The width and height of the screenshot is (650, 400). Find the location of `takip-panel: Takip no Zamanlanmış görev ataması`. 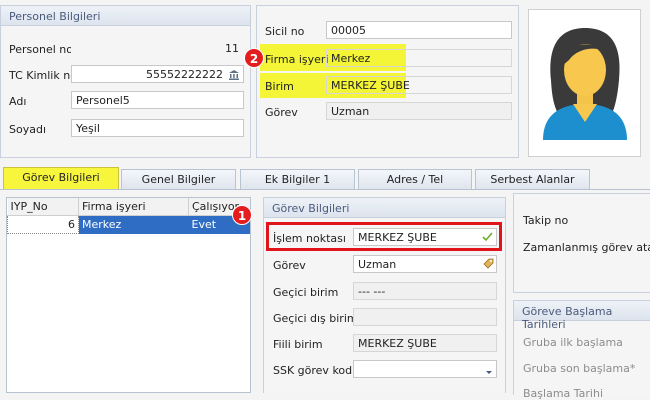

takip-panel: Takip no Zamanlanmış görev ataması is located at coordinates (581, 243).